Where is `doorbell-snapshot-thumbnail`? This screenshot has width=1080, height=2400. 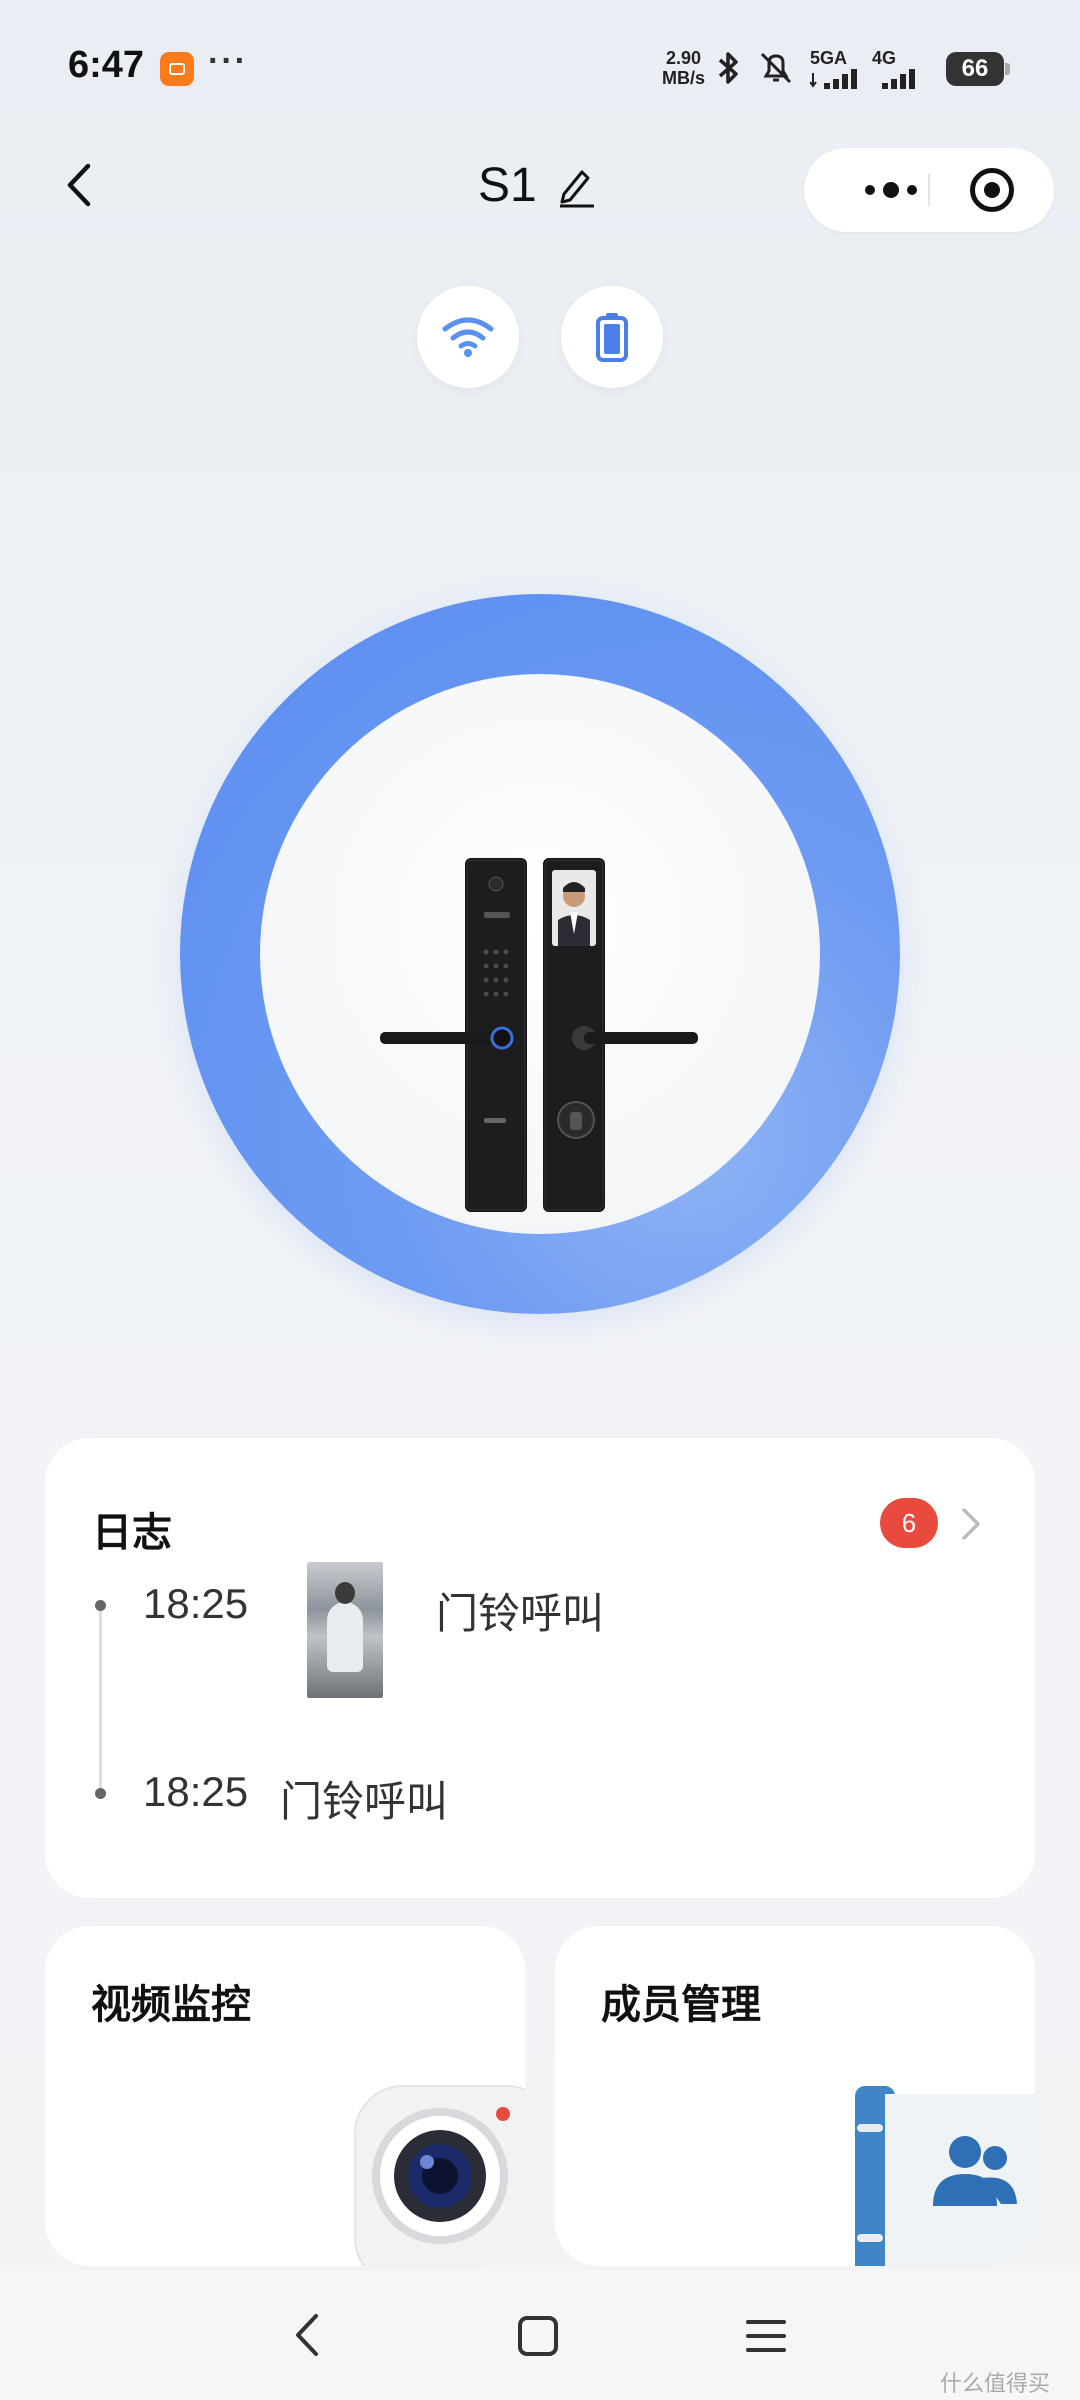
doorbell-snapshot-thumbnail is located at coordinates (345, 1630).